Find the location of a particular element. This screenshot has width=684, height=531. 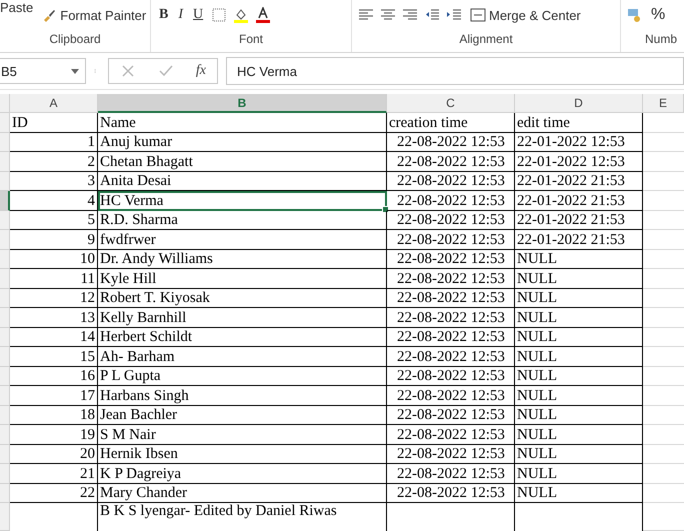

table-cell: Herbert Schildt is located at coordinates (146, 337).